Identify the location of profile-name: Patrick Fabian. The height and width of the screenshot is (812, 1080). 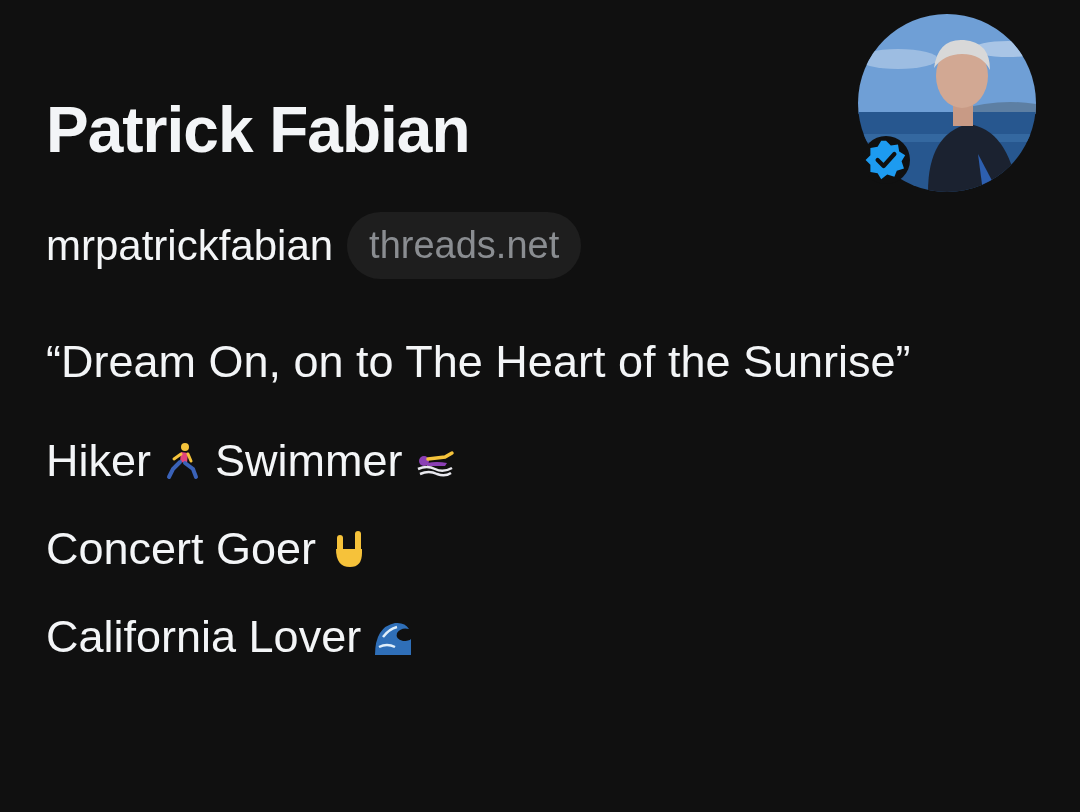
(258, 130).